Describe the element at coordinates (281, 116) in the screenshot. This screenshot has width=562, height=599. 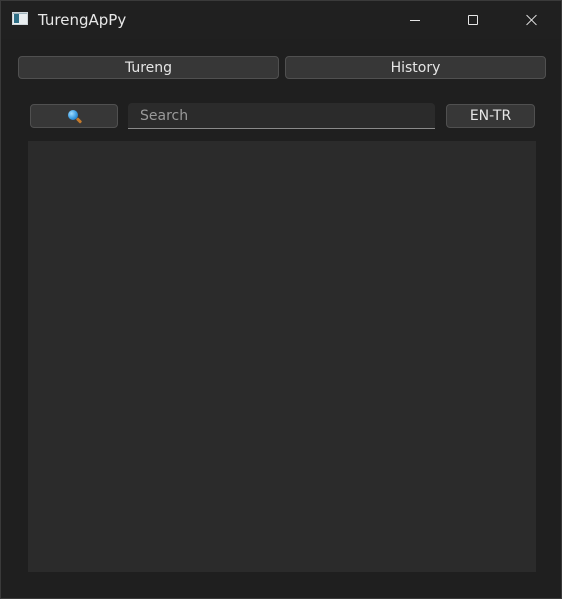
I see `search-input` at that location.